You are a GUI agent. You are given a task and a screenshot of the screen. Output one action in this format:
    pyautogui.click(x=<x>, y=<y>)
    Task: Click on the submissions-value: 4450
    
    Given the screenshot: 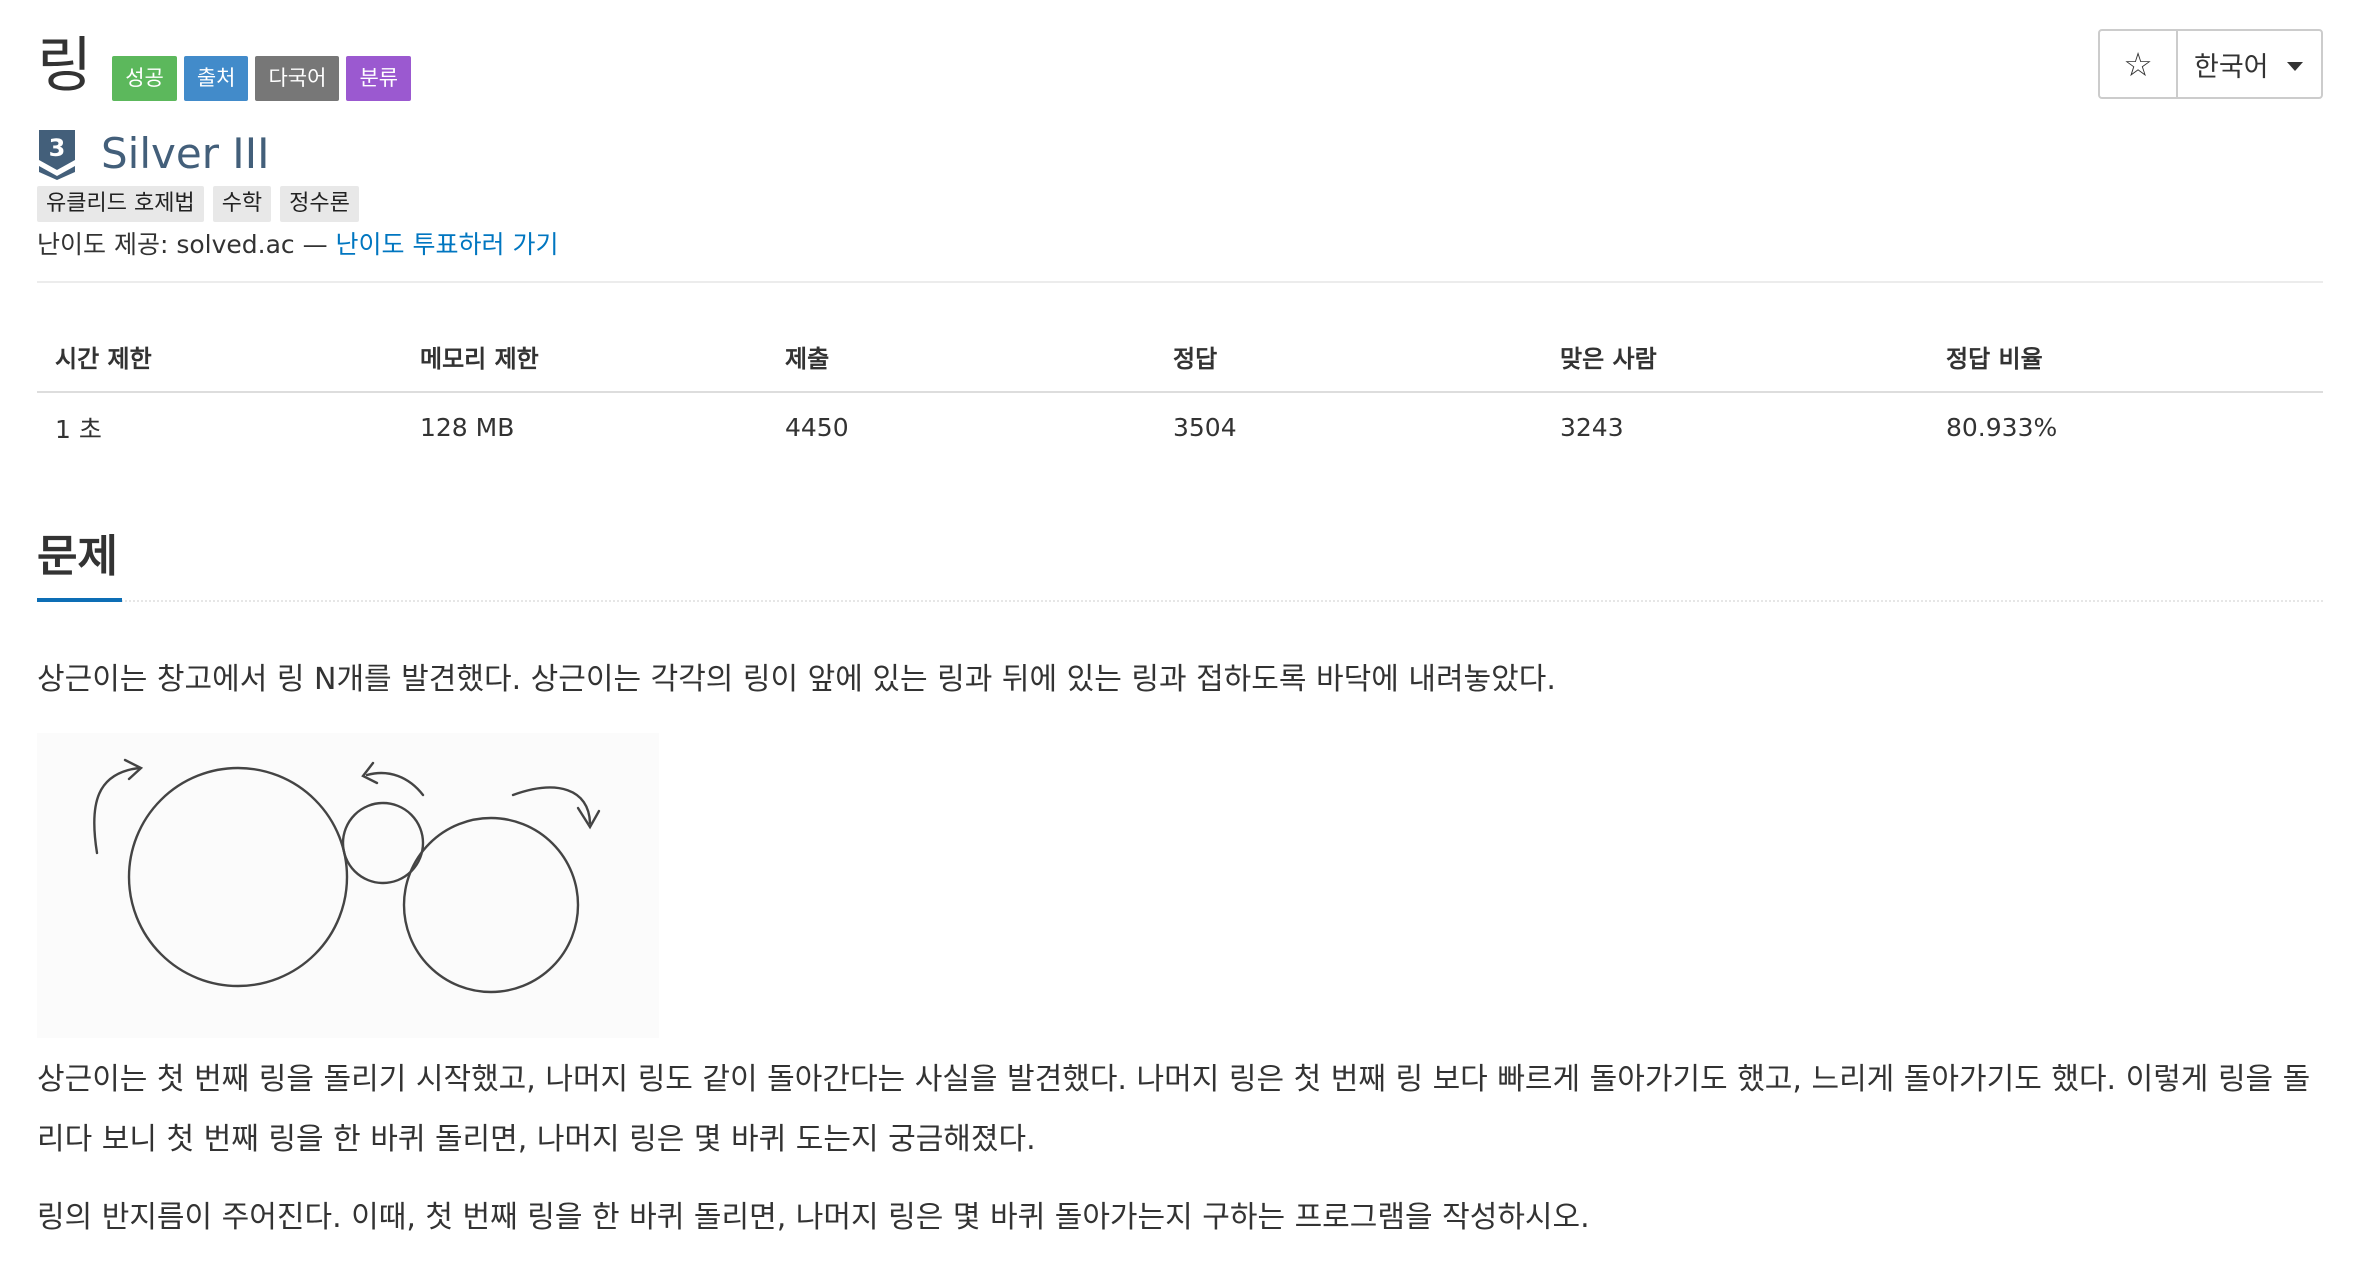 What is the action you would take?
    pyautogui.click(x=817, y=427)
    